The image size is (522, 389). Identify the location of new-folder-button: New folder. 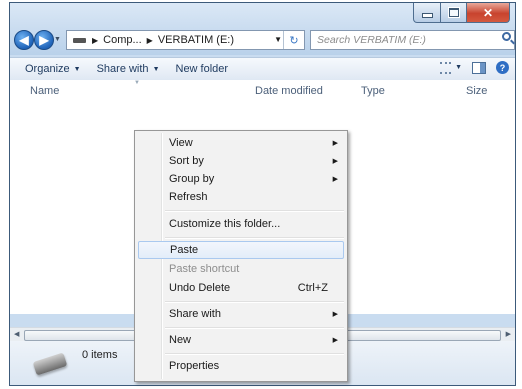
(202, 69).